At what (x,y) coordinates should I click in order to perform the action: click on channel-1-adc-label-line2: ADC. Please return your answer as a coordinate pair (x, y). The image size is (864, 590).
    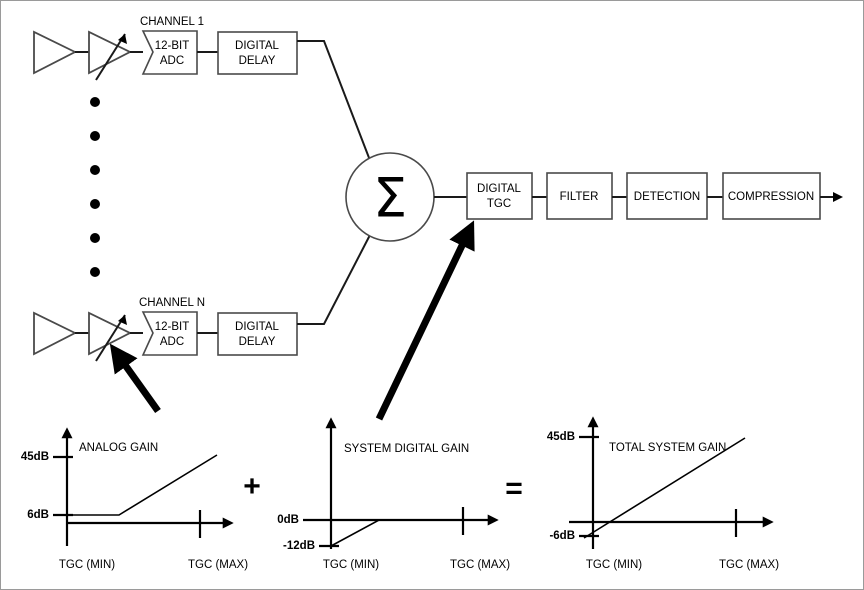
    Looking at the image, I should click on (172, 61).